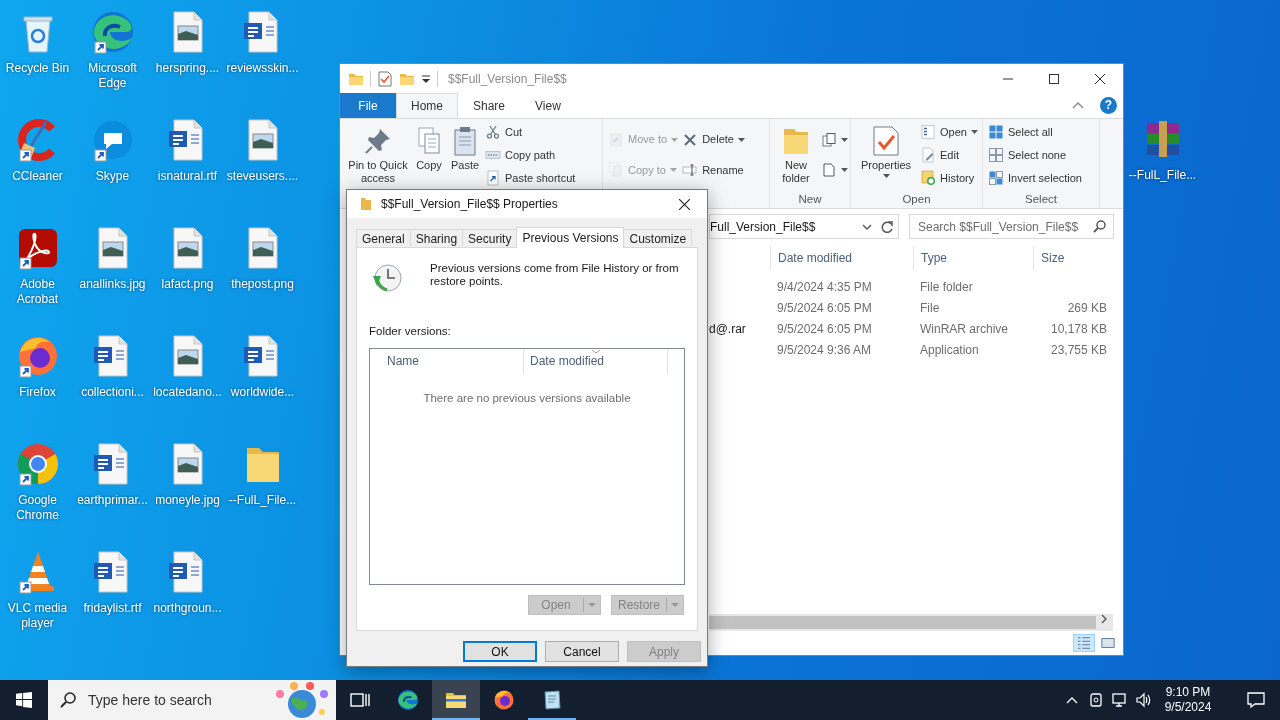 The image size is (1280, 720). I want to click on network-icon, so click(1120, 700).